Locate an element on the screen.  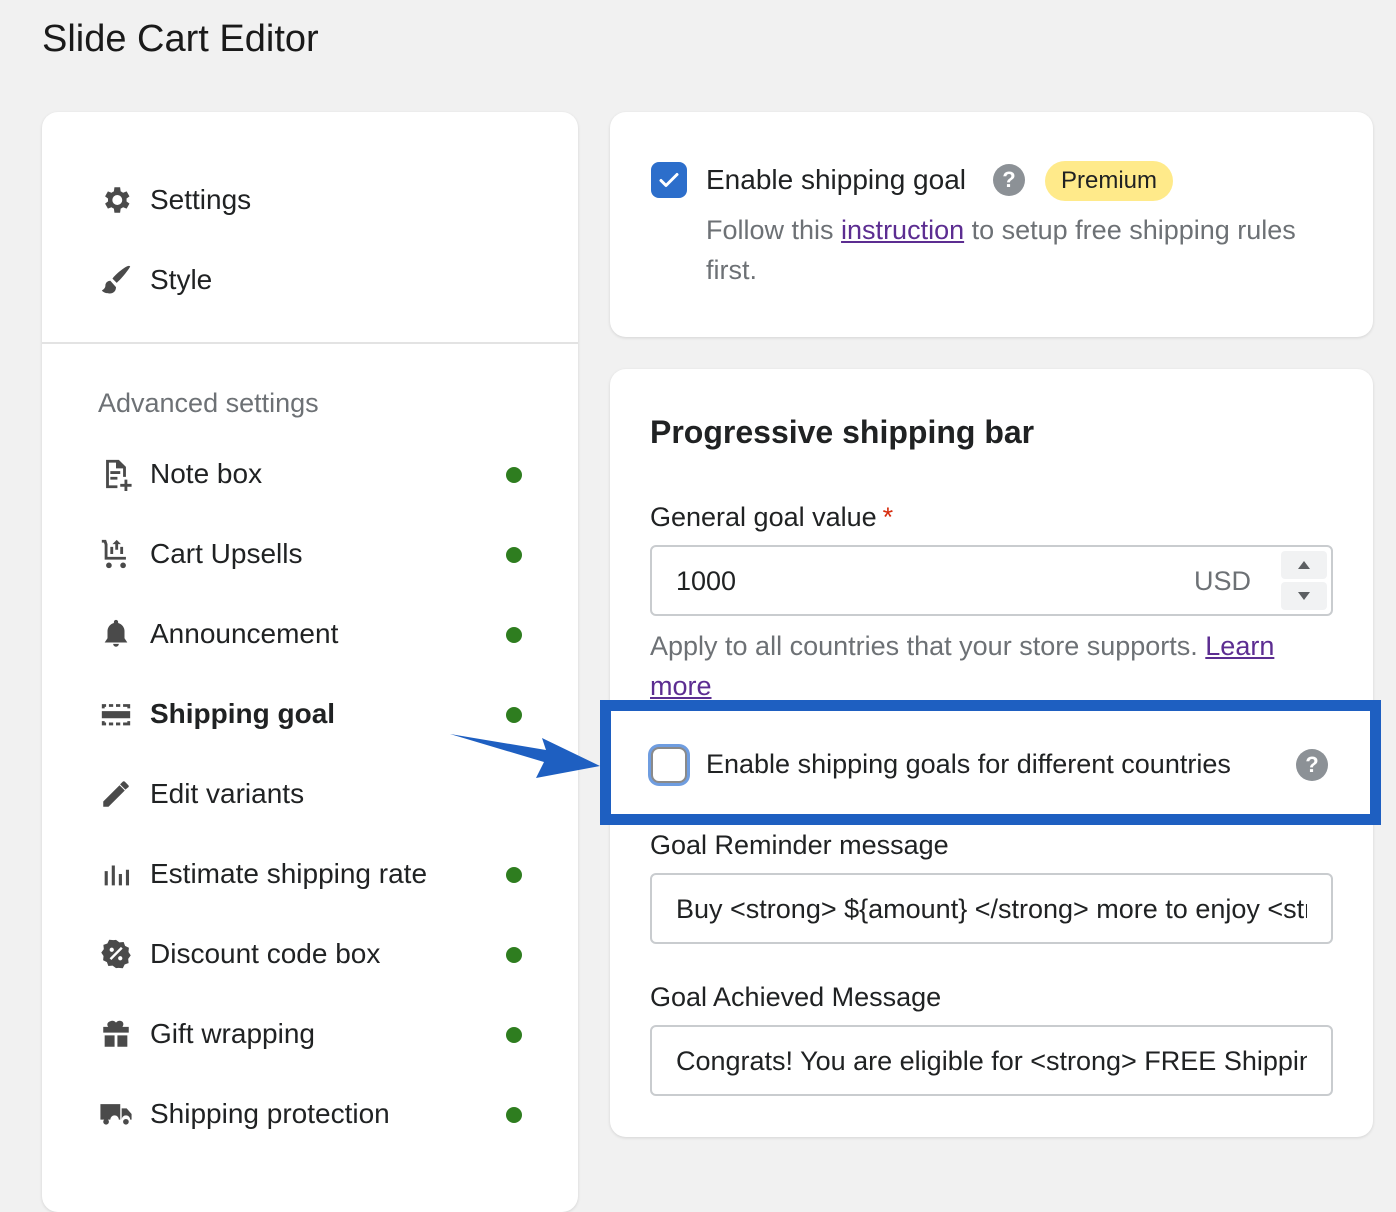
help-text-prefix: Follow this is located at coordinates (774, 230).